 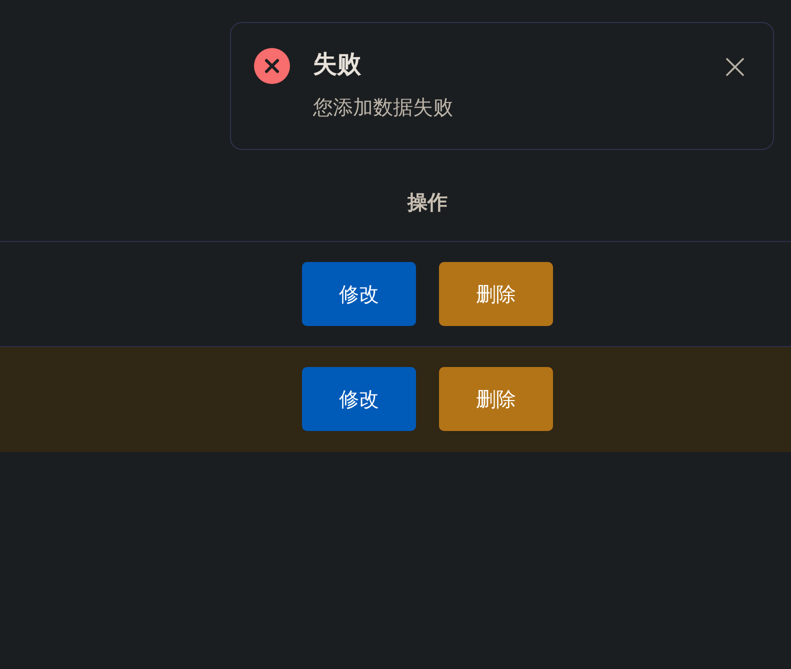 I want to click on column-header: 操作, so click(x=428, y=202).